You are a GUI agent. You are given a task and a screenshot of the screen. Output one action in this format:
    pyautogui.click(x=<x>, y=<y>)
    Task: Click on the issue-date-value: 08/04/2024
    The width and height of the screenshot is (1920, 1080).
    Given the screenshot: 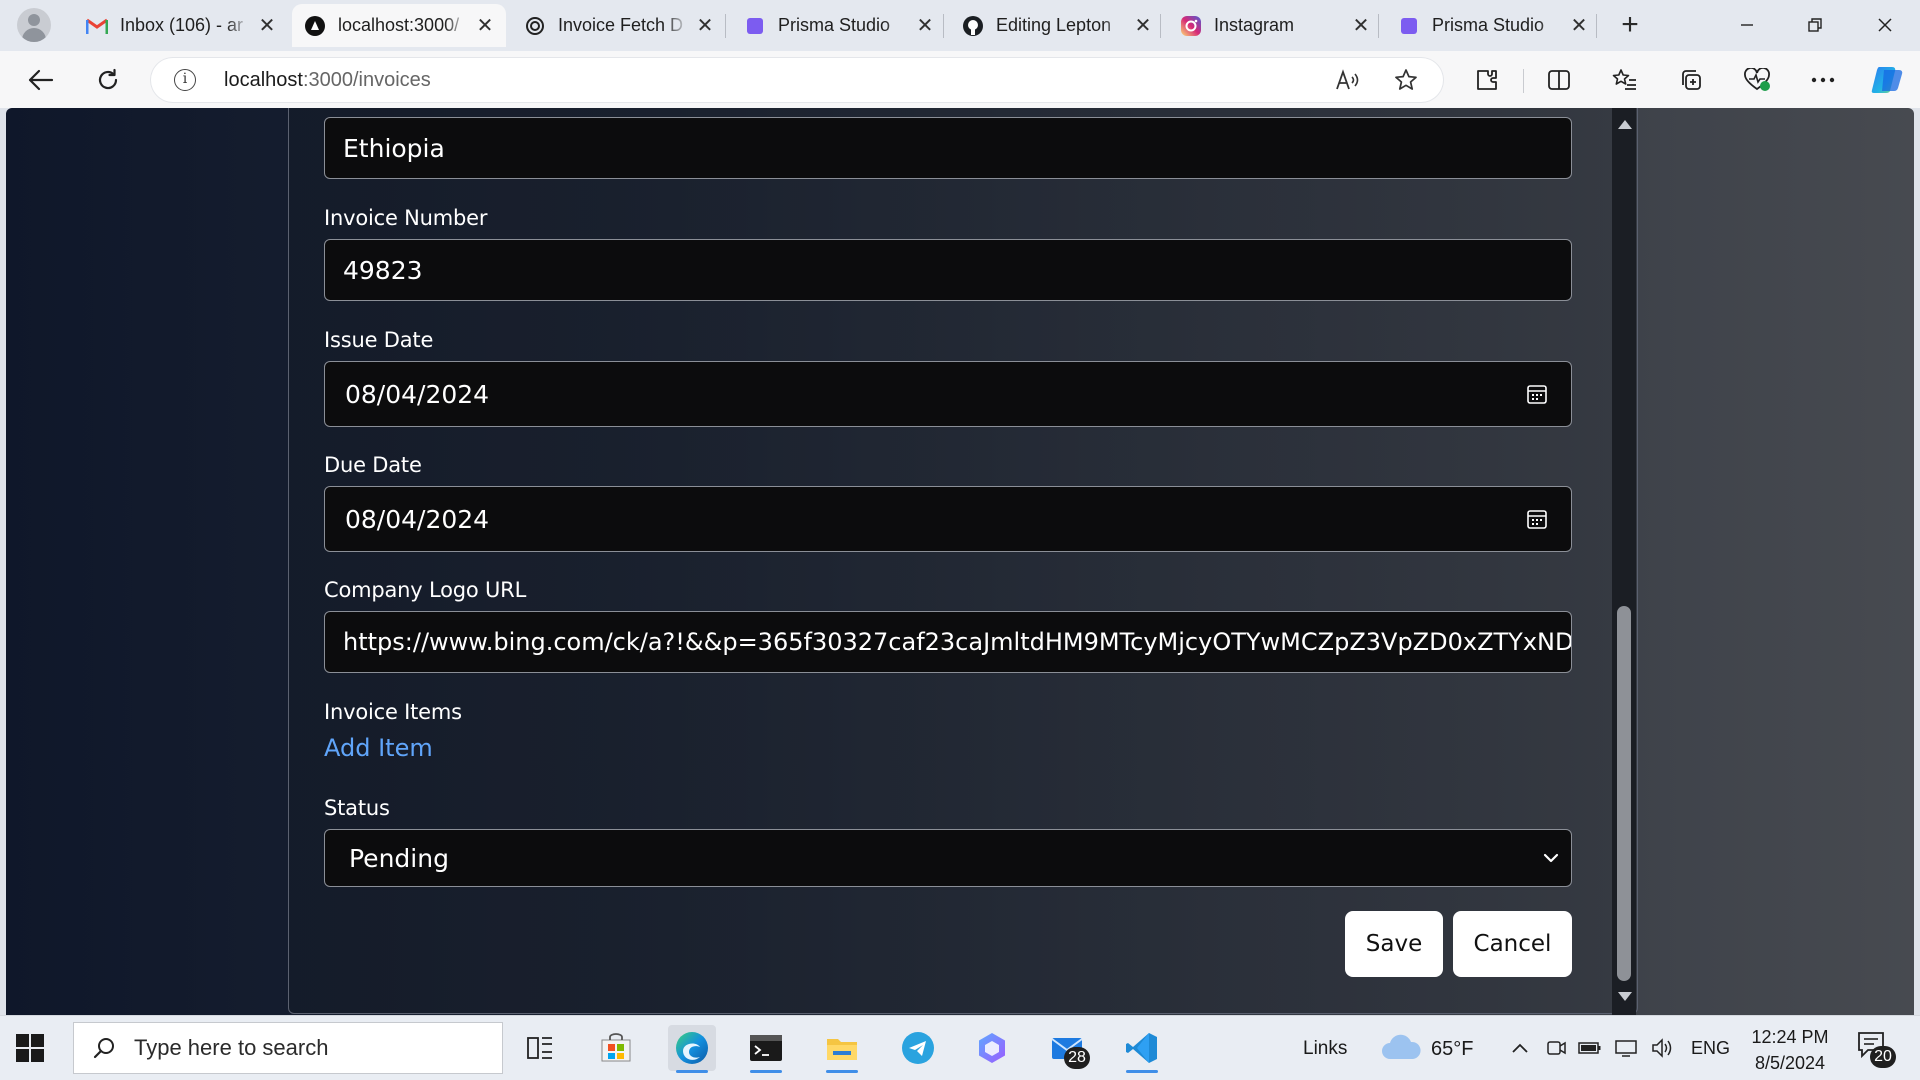 What is the action you would take?
    pyautogui.click(x=417, y=394)
    